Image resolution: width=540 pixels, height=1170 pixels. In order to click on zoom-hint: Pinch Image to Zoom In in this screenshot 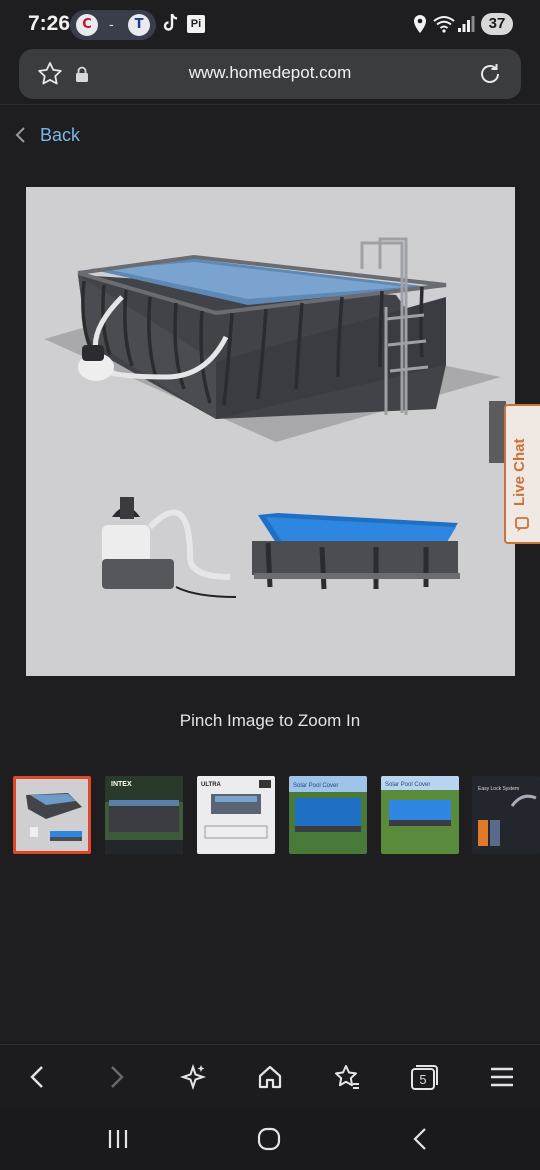, I will do `click(270, 720)`.